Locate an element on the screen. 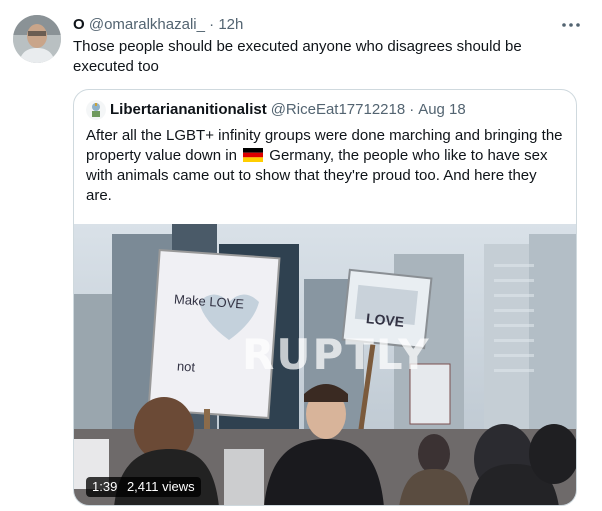 Image resolution: width=602 pixels, height=511 pixels. quoted-user-handle: @RiceEat17712218 is located at coordinates (338, 110).